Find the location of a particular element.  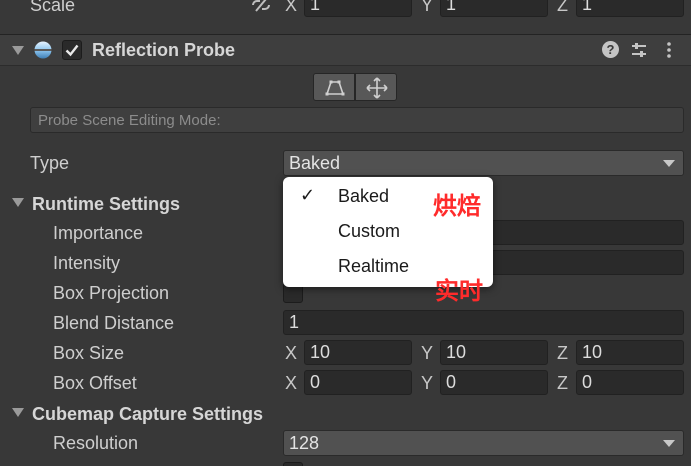

type-dropdown-value: Baked is located at coordinates (315, 163).